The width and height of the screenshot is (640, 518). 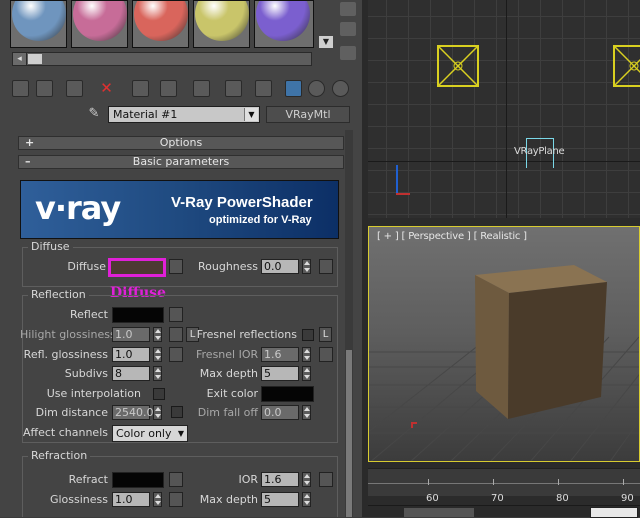 What do you see at coordinates (176, 334) in the screenshot?
I see `hilight-map-button` at bounding box center [176, 334].